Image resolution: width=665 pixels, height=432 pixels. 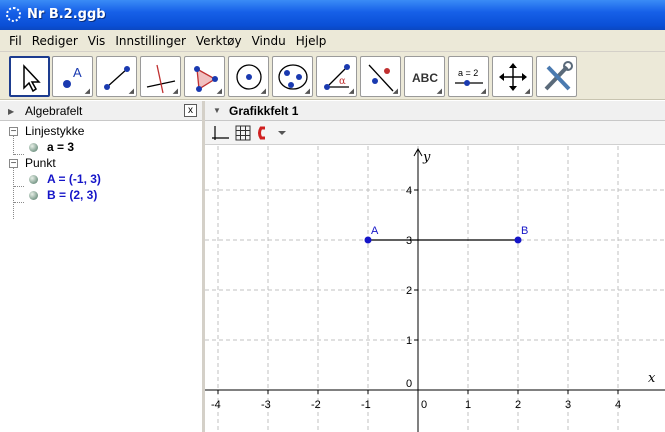 I want to click on tree-item-point-b: B = (2, 3), so click(x=63, y=195).